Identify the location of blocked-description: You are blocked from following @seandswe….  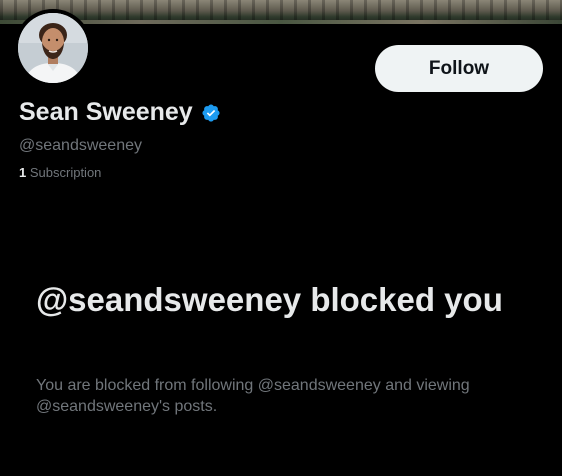
(253, 396).